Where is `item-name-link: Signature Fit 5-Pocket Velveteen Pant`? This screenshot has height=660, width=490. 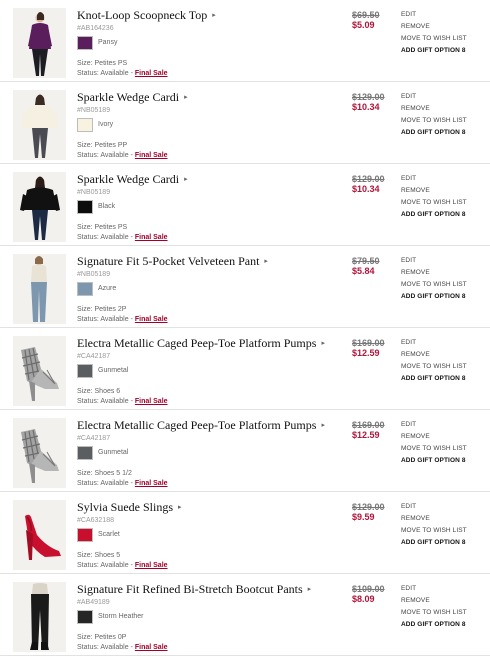
item-name-link: Signature Fit 5-Pocket Velveteen Pant is located at coordinates (168, 261).